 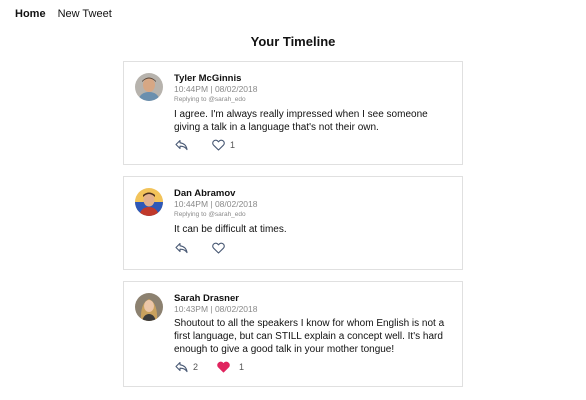 I want to click on tweet-text: It can be difficult at times., so click(x=230, y=229).